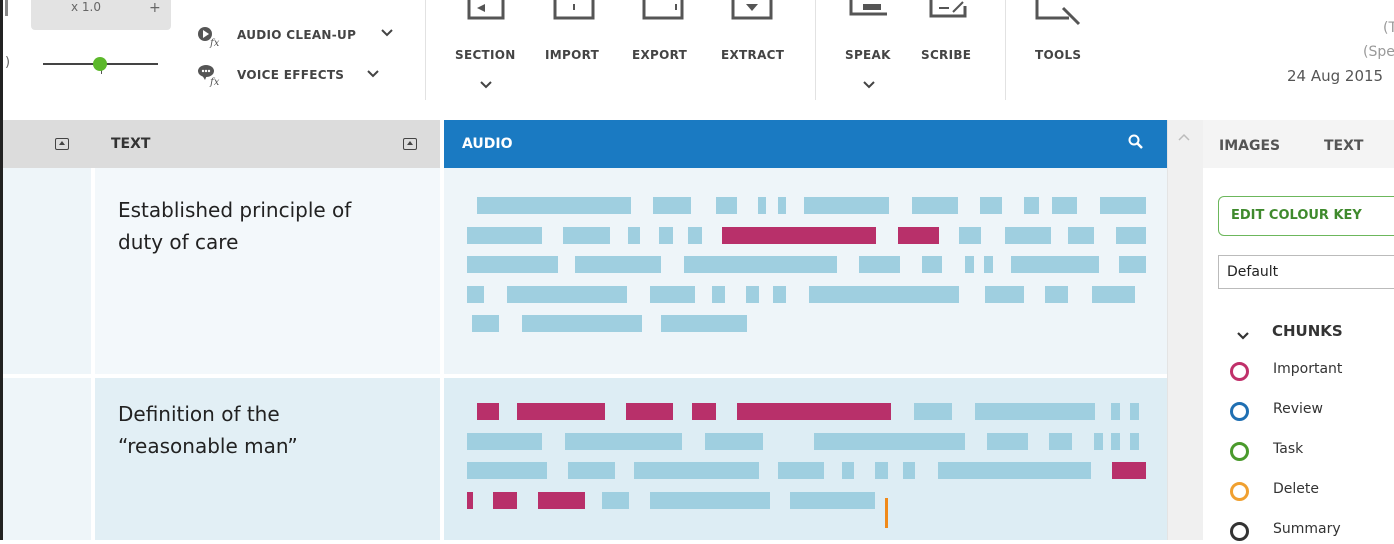  I want to click on audio-cleanup-button: fx AUDIO CLEAN-UP, so click(297, 37).